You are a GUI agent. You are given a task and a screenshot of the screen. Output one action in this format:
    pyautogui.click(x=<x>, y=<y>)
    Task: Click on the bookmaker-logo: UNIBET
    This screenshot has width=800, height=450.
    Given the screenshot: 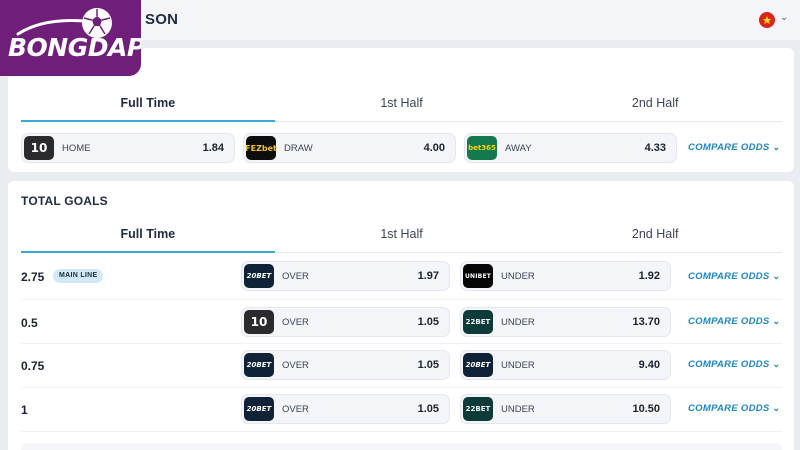 What is the action you would take?
    pyautogui.click(x=478, y=276)
    